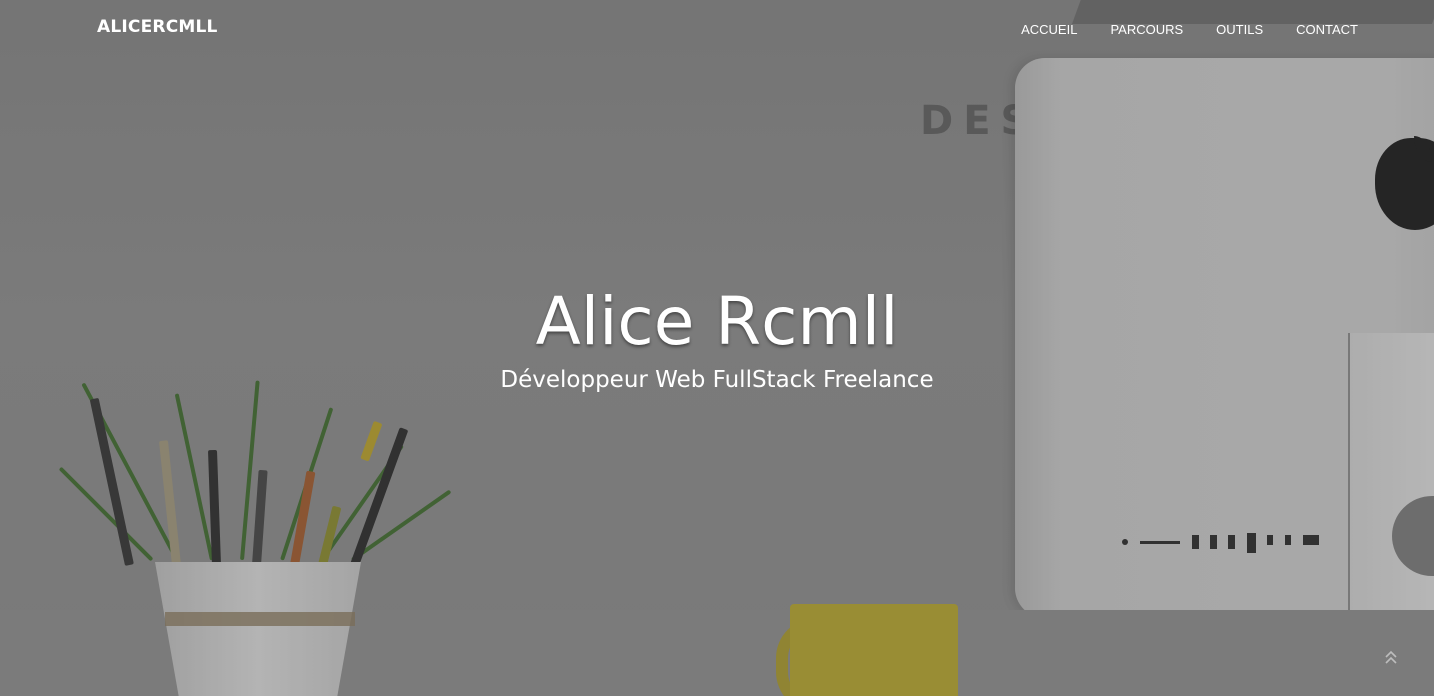  Describe the element at coordinates (1239, 29) in the screenshot. I see `nav-item-outils: OUTILS` at that location.